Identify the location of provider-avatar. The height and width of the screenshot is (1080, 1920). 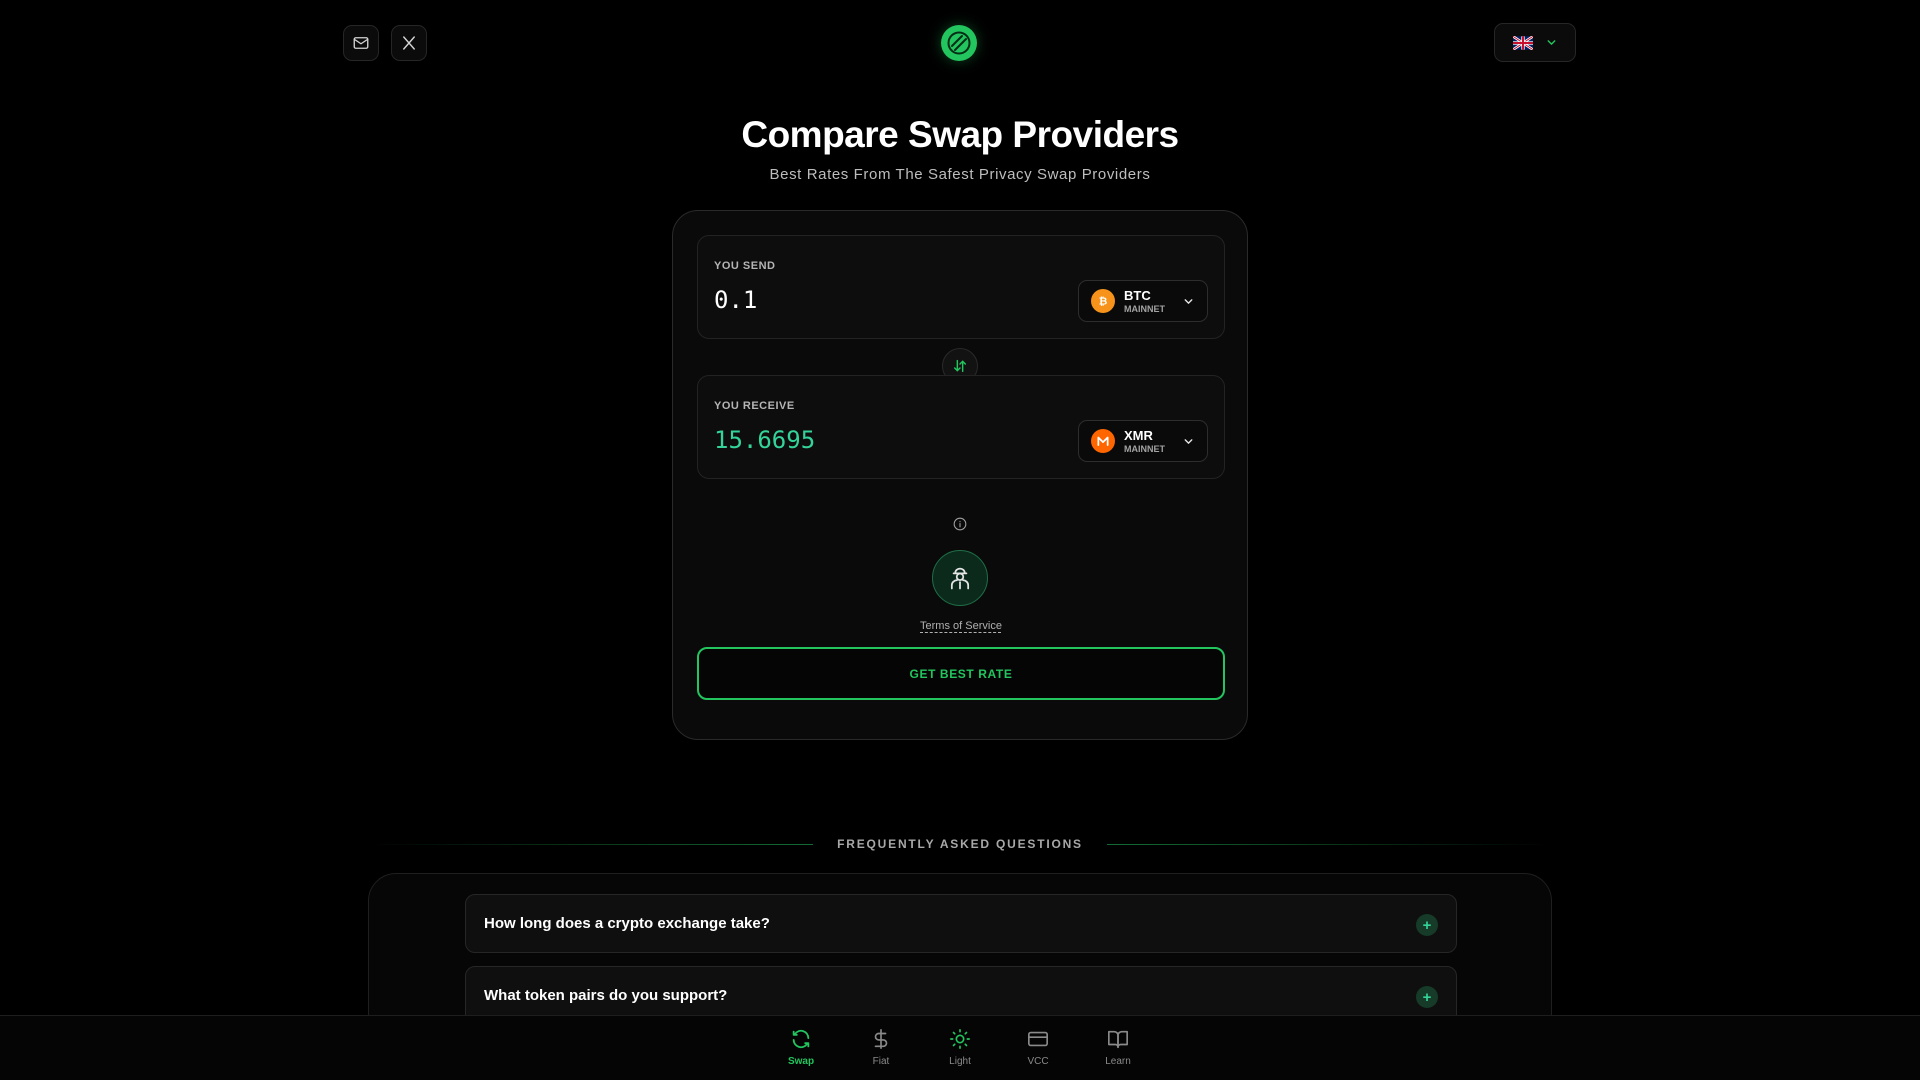
(960, 578).